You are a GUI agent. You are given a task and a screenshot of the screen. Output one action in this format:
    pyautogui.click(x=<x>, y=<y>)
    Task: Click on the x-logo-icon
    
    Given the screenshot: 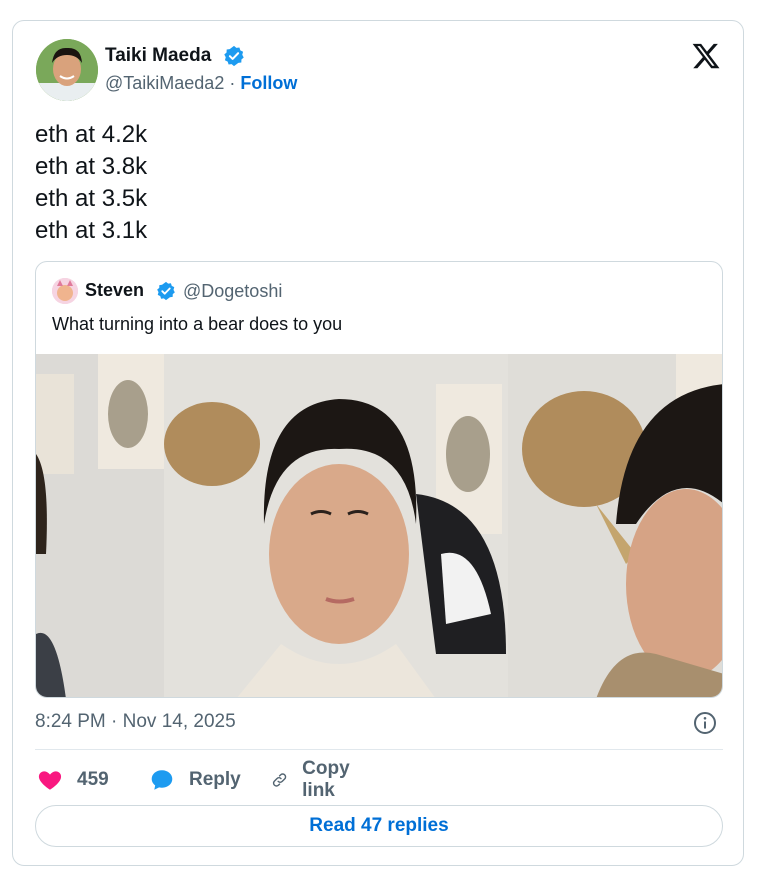 What is the action you would take?
    pyautogui.click(x=706, y=56)
    